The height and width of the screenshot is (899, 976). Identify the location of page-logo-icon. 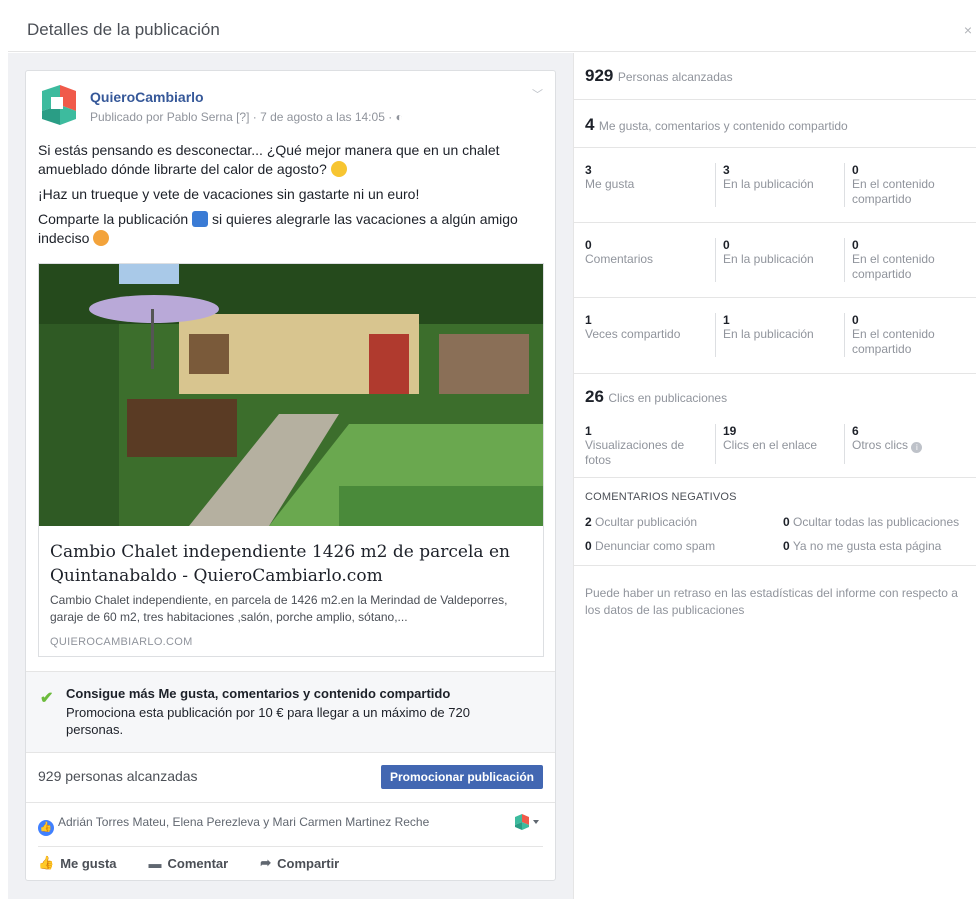
(58, 105).